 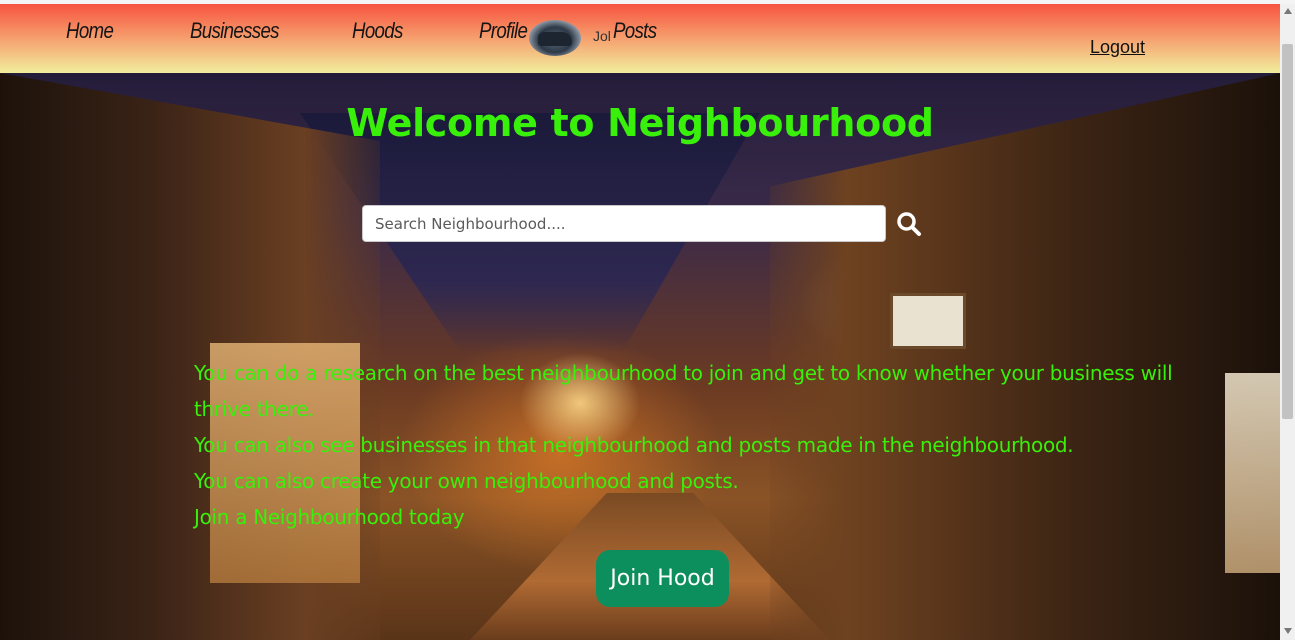 I want to click on search-input, so click(x=624, y=223).